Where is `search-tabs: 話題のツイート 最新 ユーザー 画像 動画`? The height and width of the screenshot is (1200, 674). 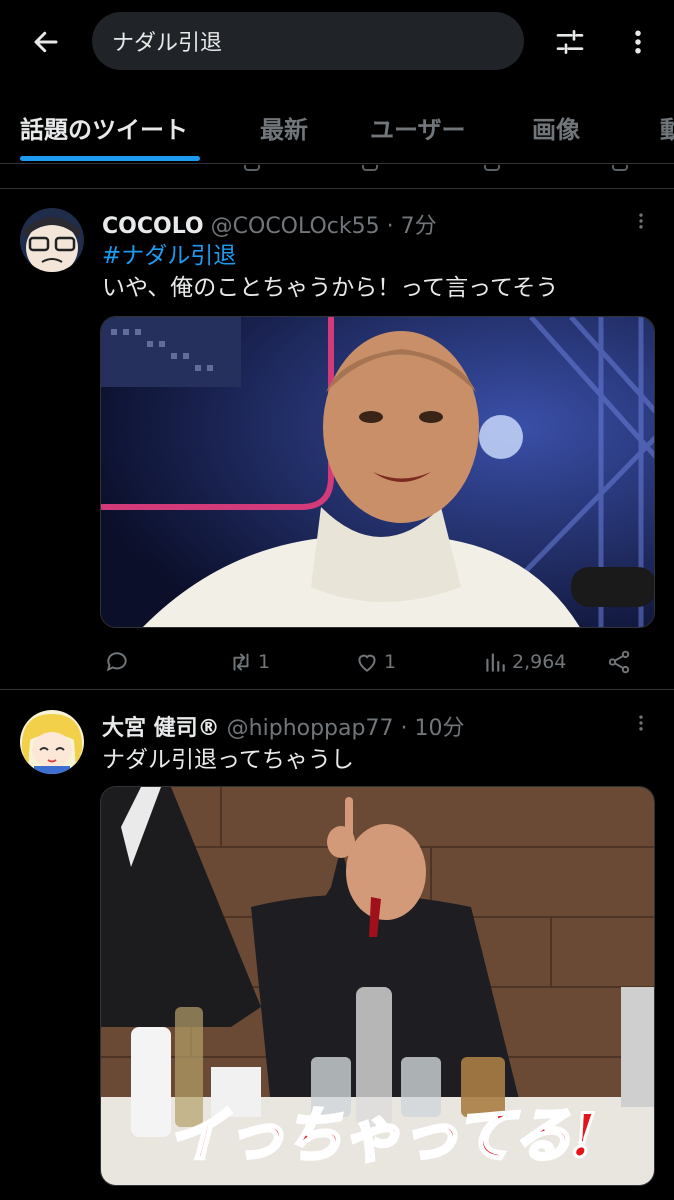
search-tabs: 話題のツイート 最新 ユーザー 画像 動画 is located at coordinates (337, 130).